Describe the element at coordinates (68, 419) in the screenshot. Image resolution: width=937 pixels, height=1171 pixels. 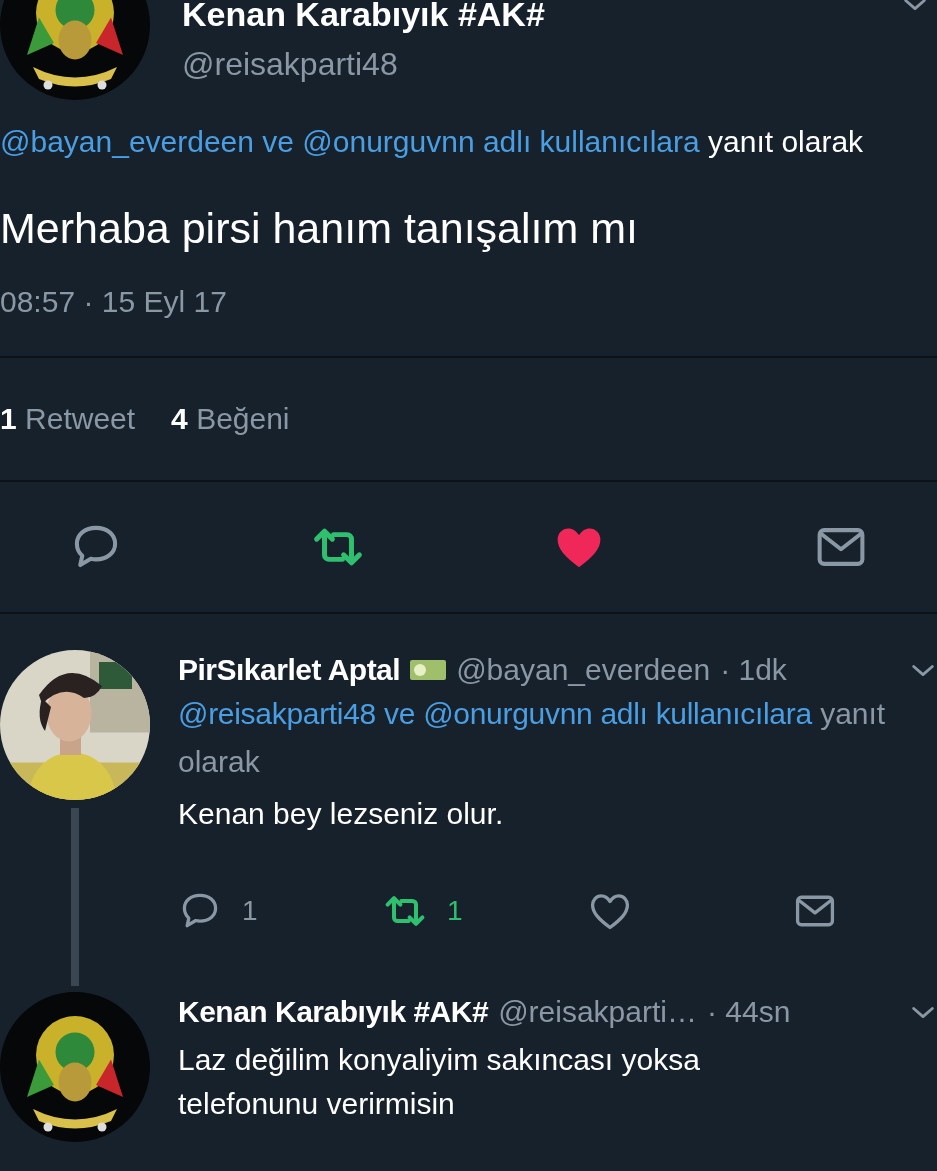
I see `stat-count: 1 Retweet` at that location.